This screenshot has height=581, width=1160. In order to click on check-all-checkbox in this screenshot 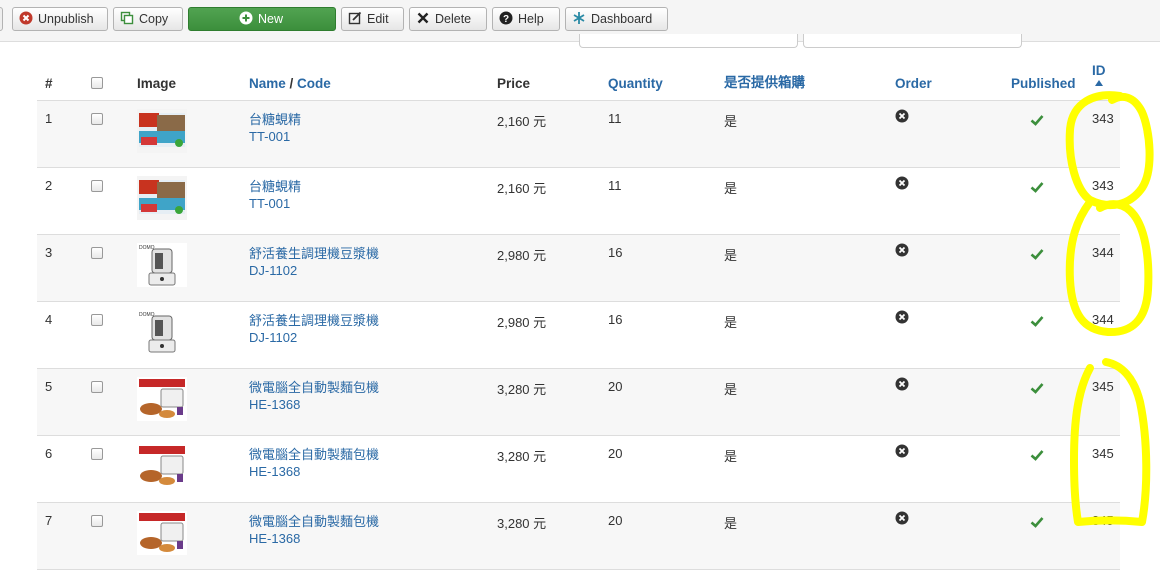, I will do `click(97, 83)`.